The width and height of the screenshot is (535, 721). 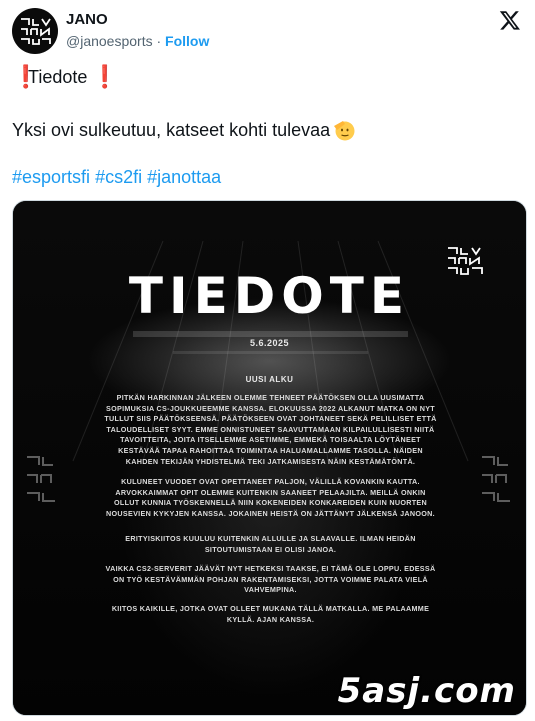 I want to click on saluting-face-icon, so click(x=344, y=131).